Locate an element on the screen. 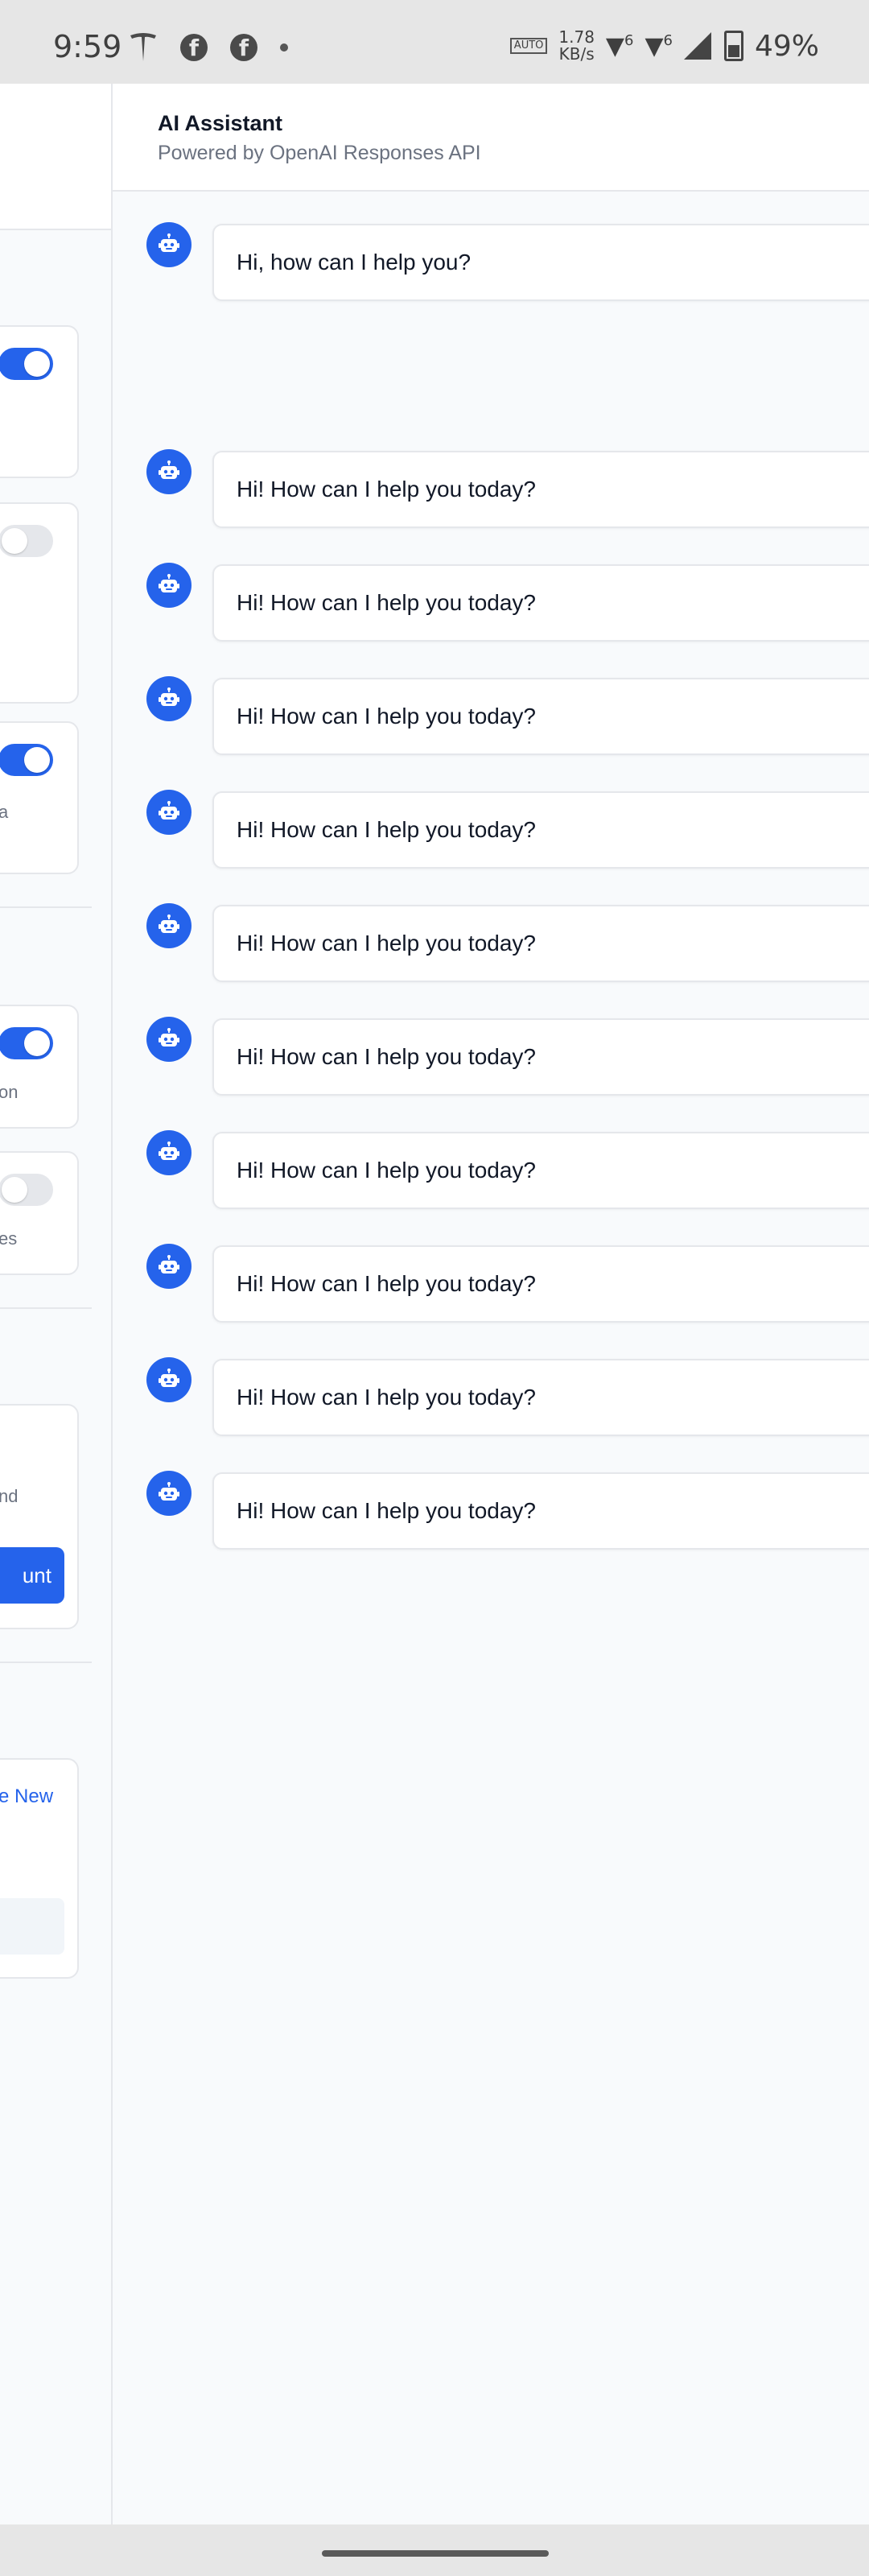 The height and width of the screenshot is (2576, 869). status-time: 9:59 is located at coordinates (87, 46).